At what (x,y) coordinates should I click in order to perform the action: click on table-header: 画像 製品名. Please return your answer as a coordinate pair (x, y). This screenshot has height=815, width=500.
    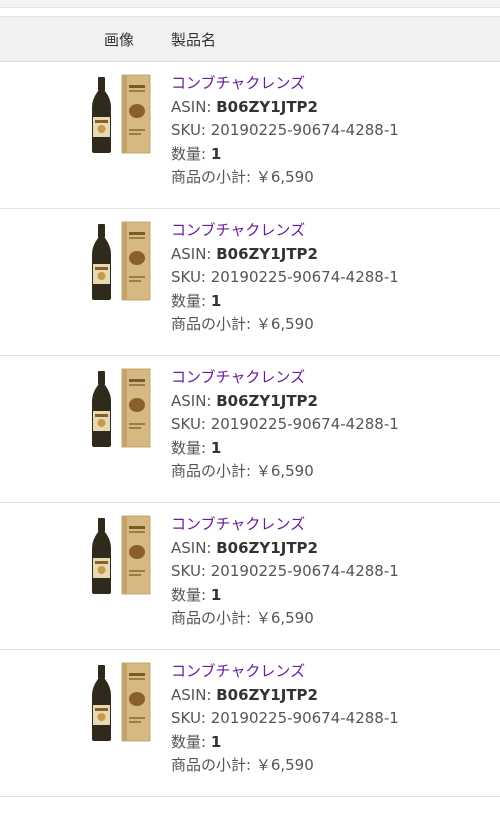
    Looking at the image, I should click on (250, 39).